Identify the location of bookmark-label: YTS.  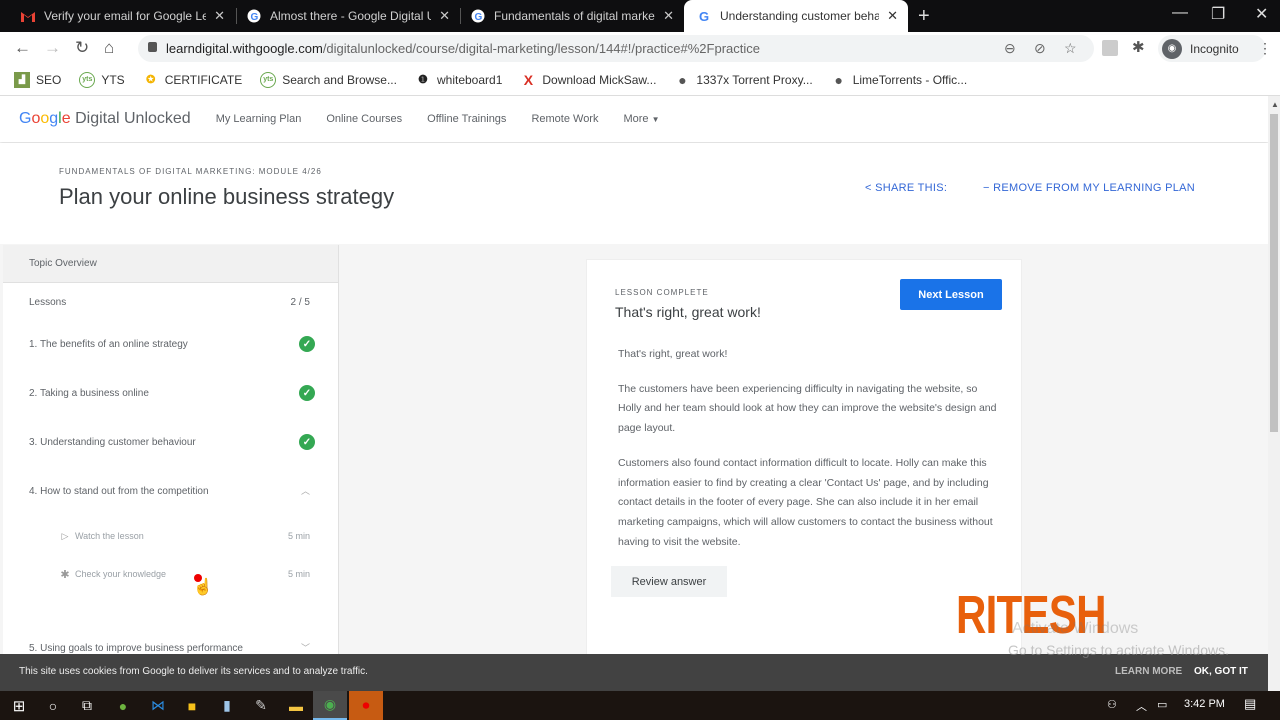
(113, 79).